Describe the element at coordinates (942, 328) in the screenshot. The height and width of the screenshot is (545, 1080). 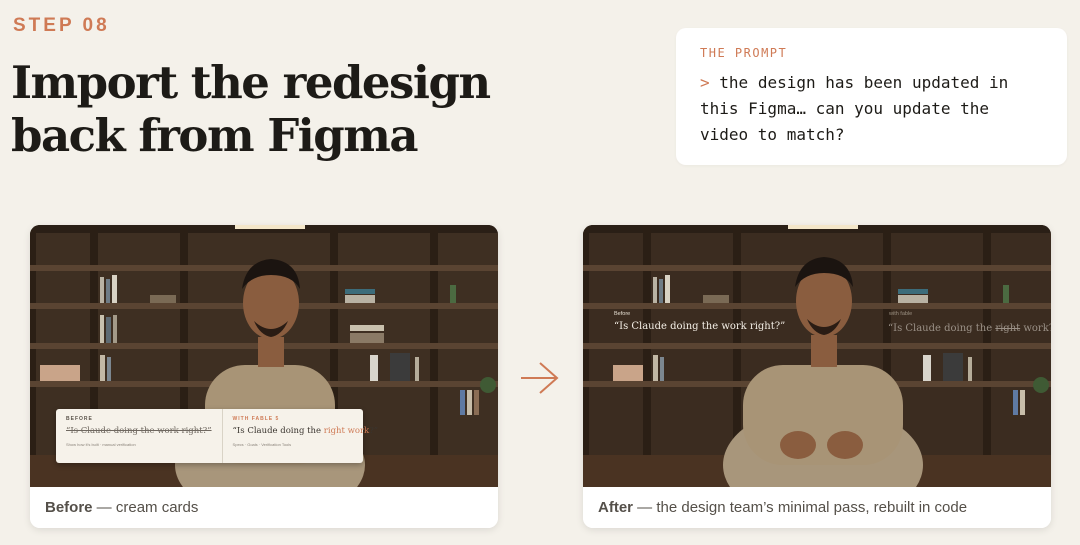
I see `after-with-quote-start: “Is Claude doing the` at that location.